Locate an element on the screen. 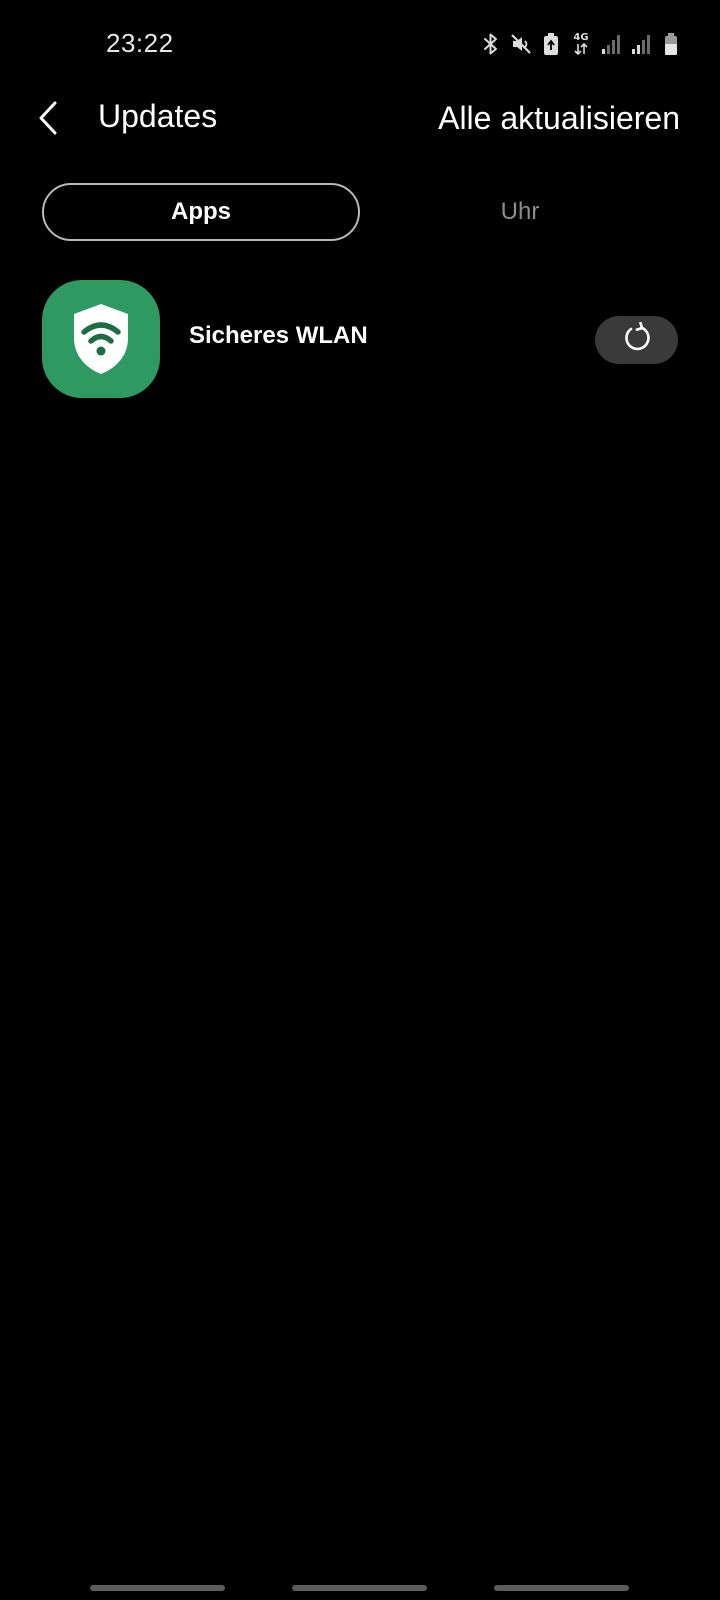  battery-saver-icon is located at coordinates (551, 44).